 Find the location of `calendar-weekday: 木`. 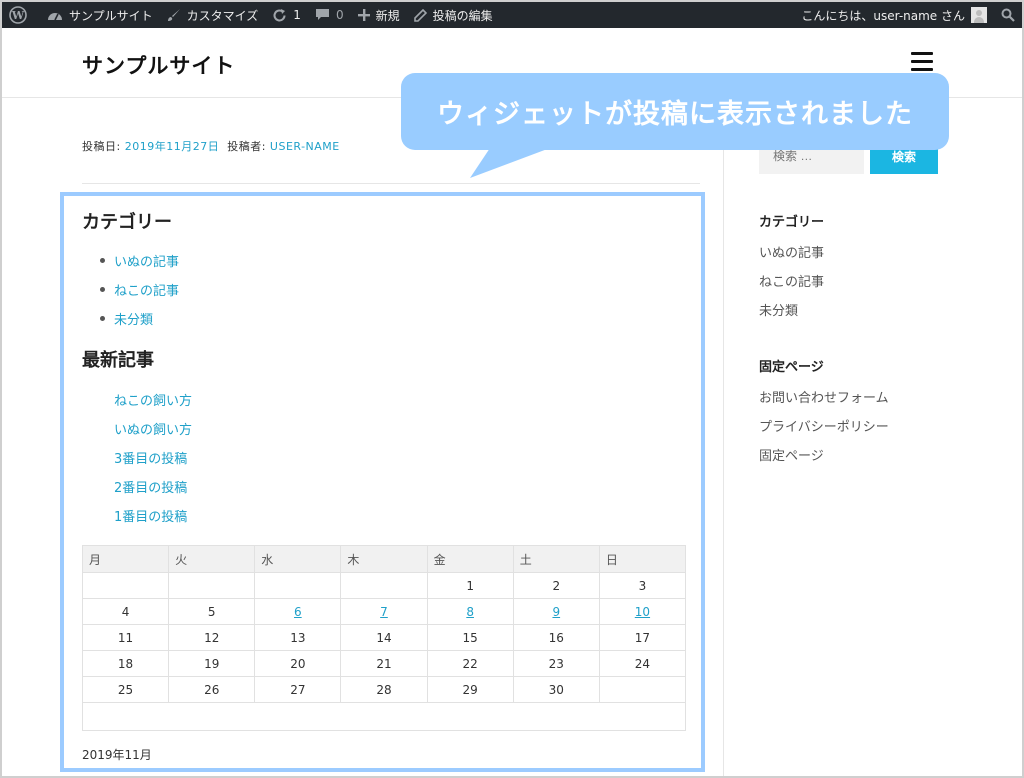

calendar-weekday: 木 is located at coordinates (384, 559).